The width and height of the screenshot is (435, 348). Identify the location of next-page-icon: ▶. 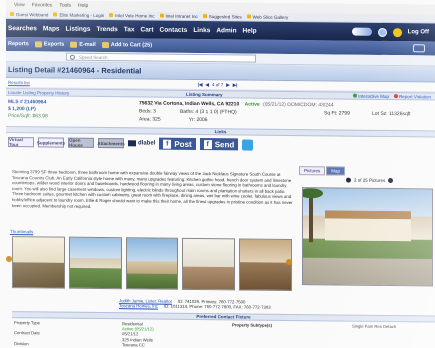
(227, 85).